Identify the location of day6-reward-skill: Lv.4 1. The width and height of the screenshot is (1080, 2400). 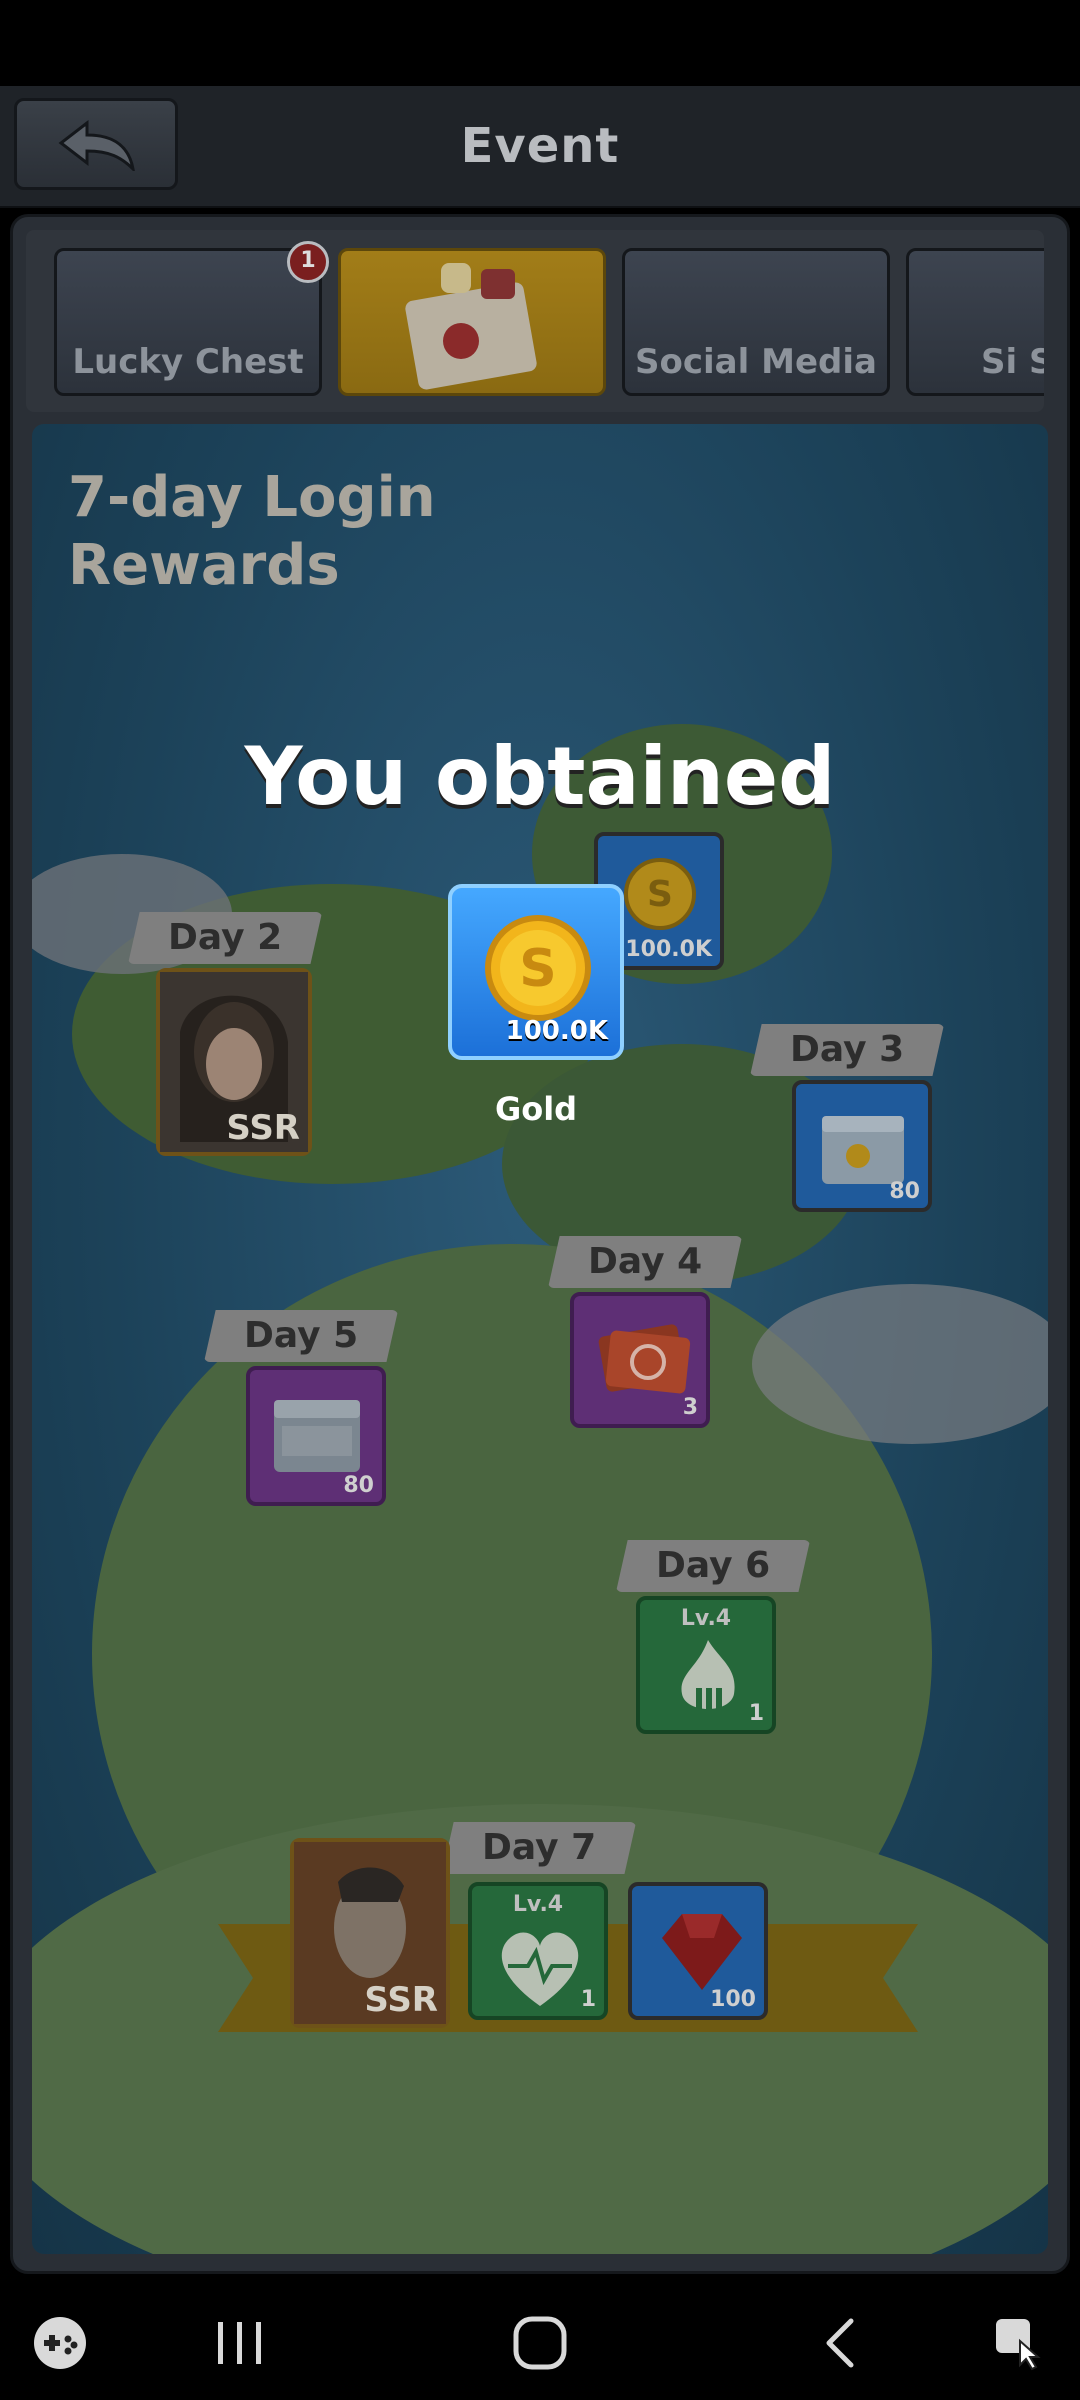
(706, 1665).